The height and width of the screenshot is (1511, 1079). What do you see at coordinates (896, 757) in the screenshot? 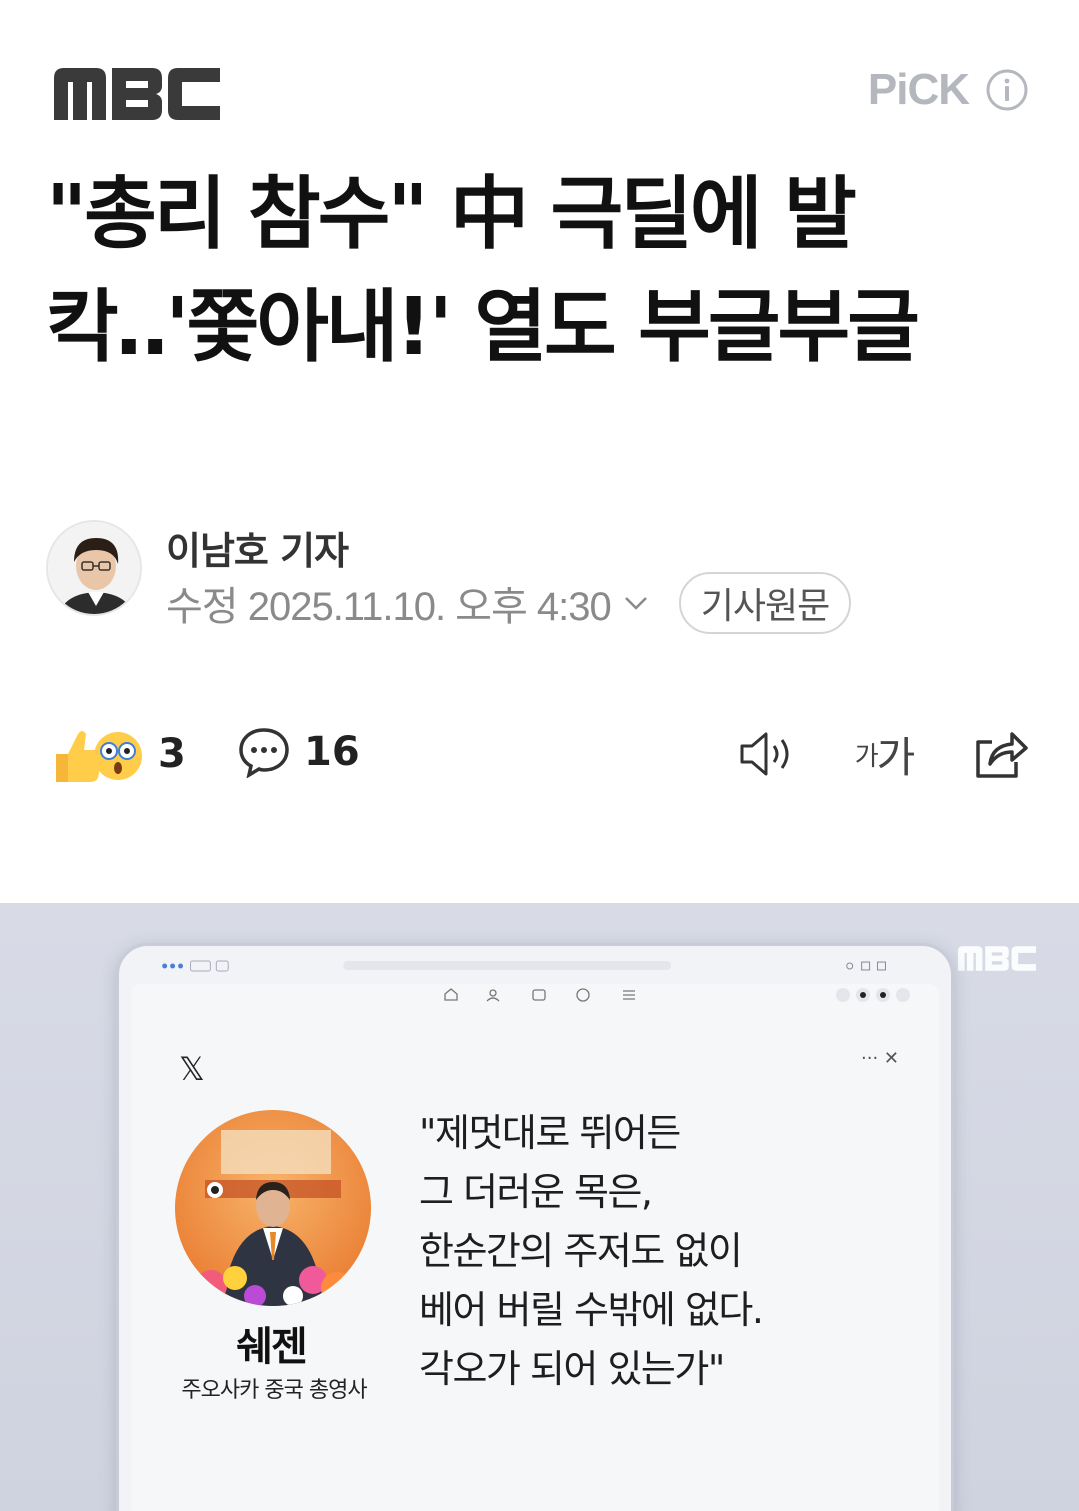
I see `font-size-large-label: 가` at bounding box center [896, 757].